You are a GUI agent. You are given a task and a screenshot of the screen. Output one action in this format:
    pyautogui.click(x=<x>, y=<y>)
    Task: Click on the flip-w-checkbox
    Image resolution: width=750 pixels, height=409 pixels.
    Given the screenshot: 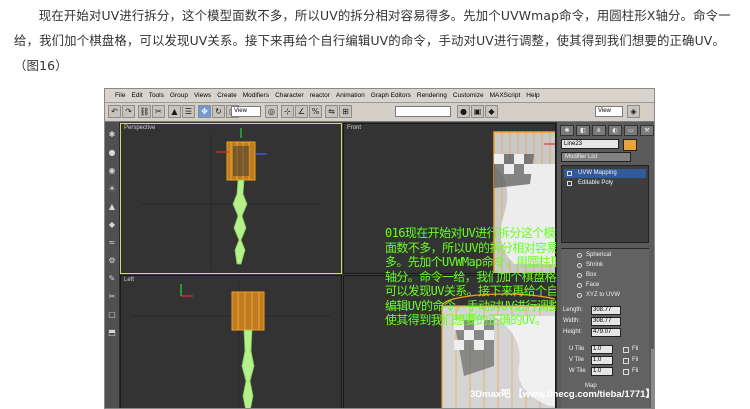 What is the action you would take?
    pyautogui.click(x=626, y=372)
    